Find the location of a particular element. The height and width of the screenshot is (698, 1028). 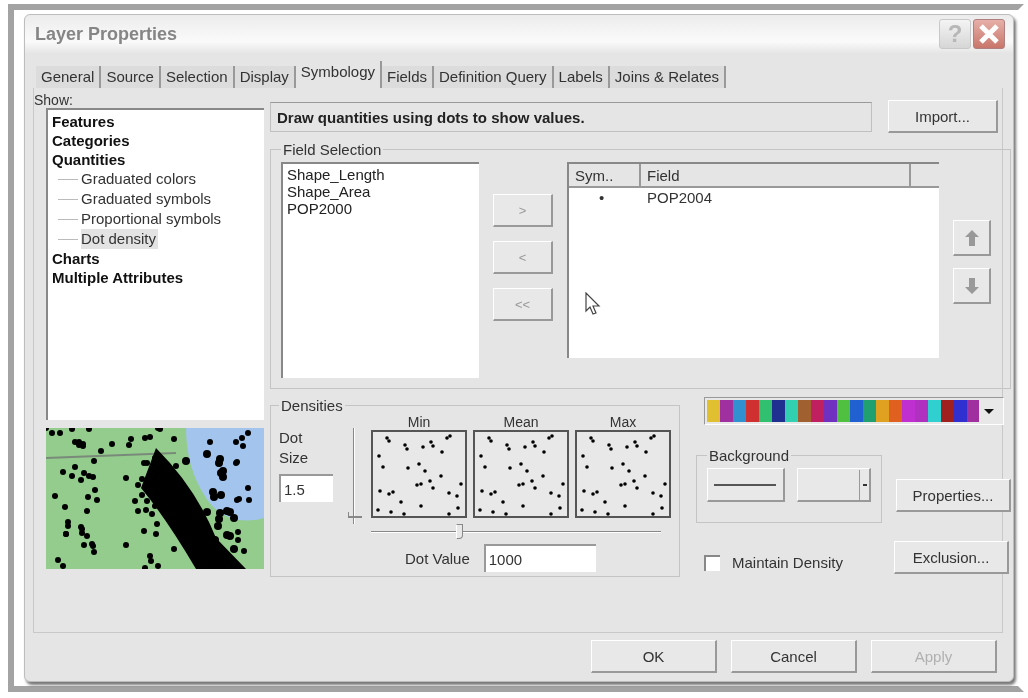

cursor-icon is located at coordinates (593, 304).